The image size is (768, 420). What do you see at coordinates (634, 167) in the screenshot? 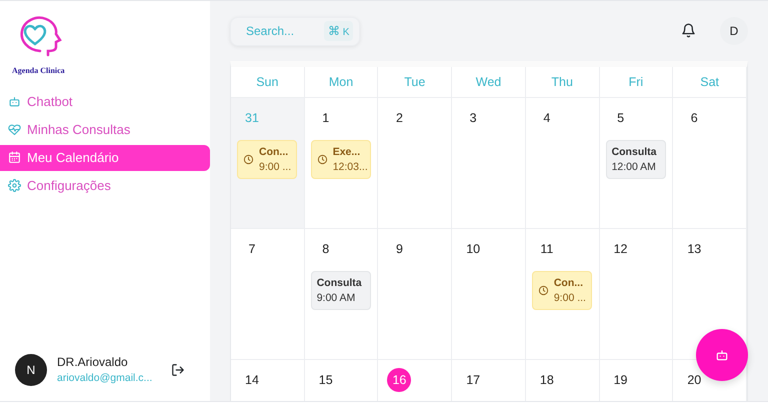
I see `event-time: 12:00 AM` at bounding box center [634, 167].